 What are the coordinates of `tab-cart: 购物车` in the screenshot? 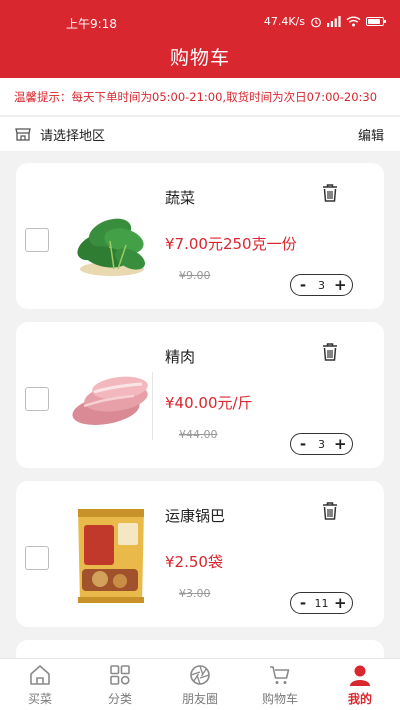 It's located at (280, 684).